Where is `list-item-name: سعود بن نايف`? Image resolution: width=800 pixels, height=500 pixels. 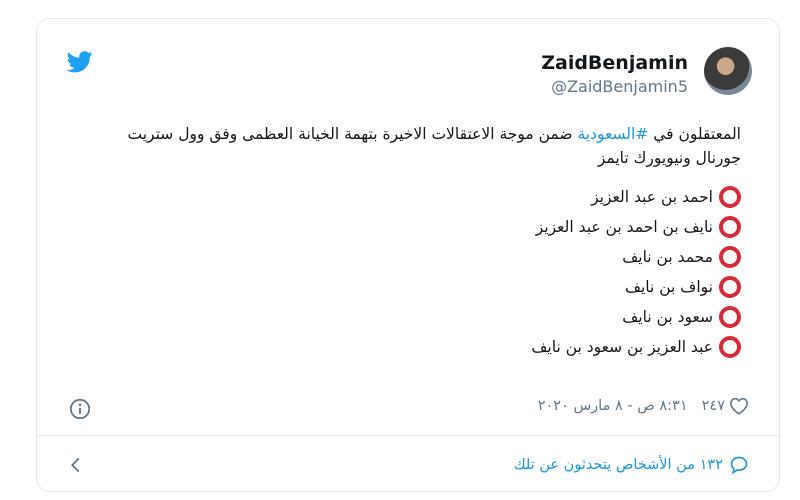
list-item-name: سعود بن نايف is located at coordinates (667, 317).